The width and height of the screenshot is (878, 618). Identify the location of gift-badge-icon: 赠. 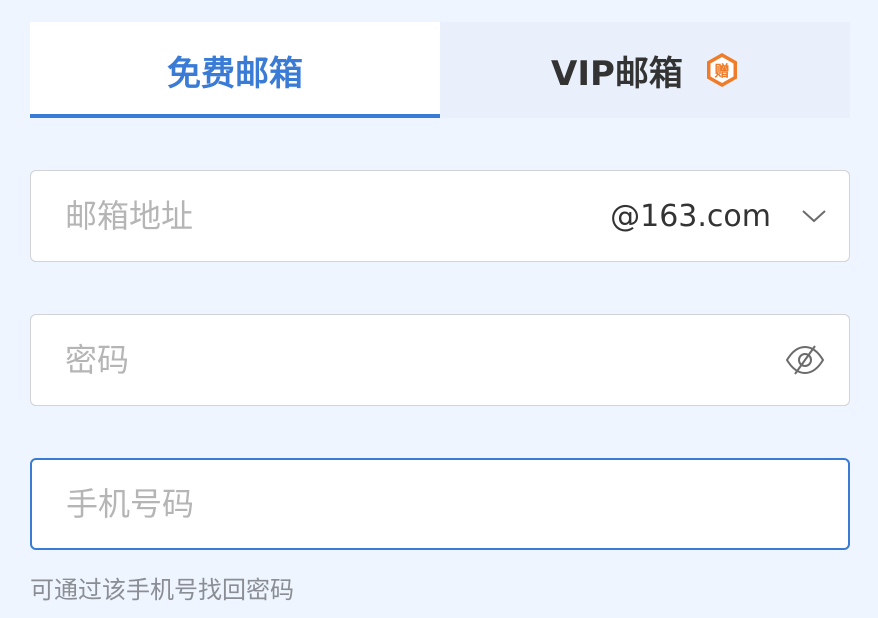
(722, 70).